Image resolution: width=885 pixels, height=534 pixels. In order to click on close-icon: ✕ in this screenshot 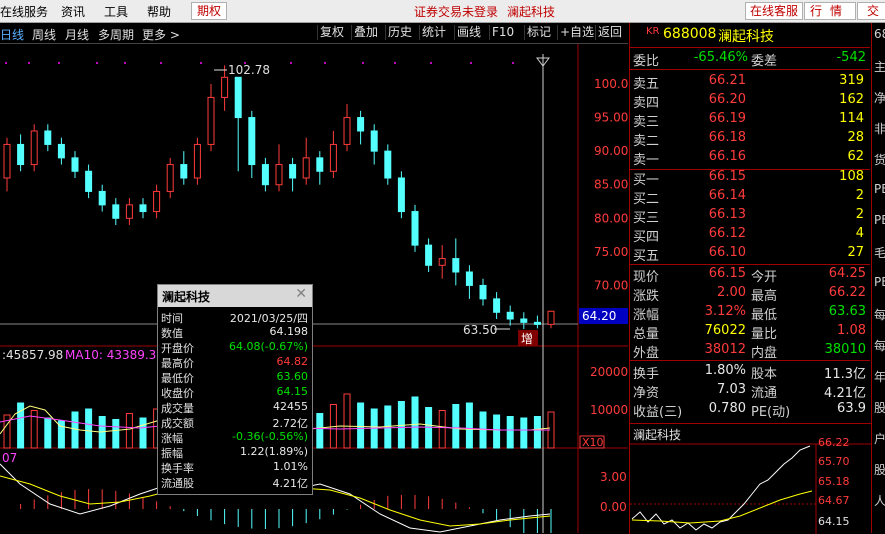, I will do `click(301, 294)`.